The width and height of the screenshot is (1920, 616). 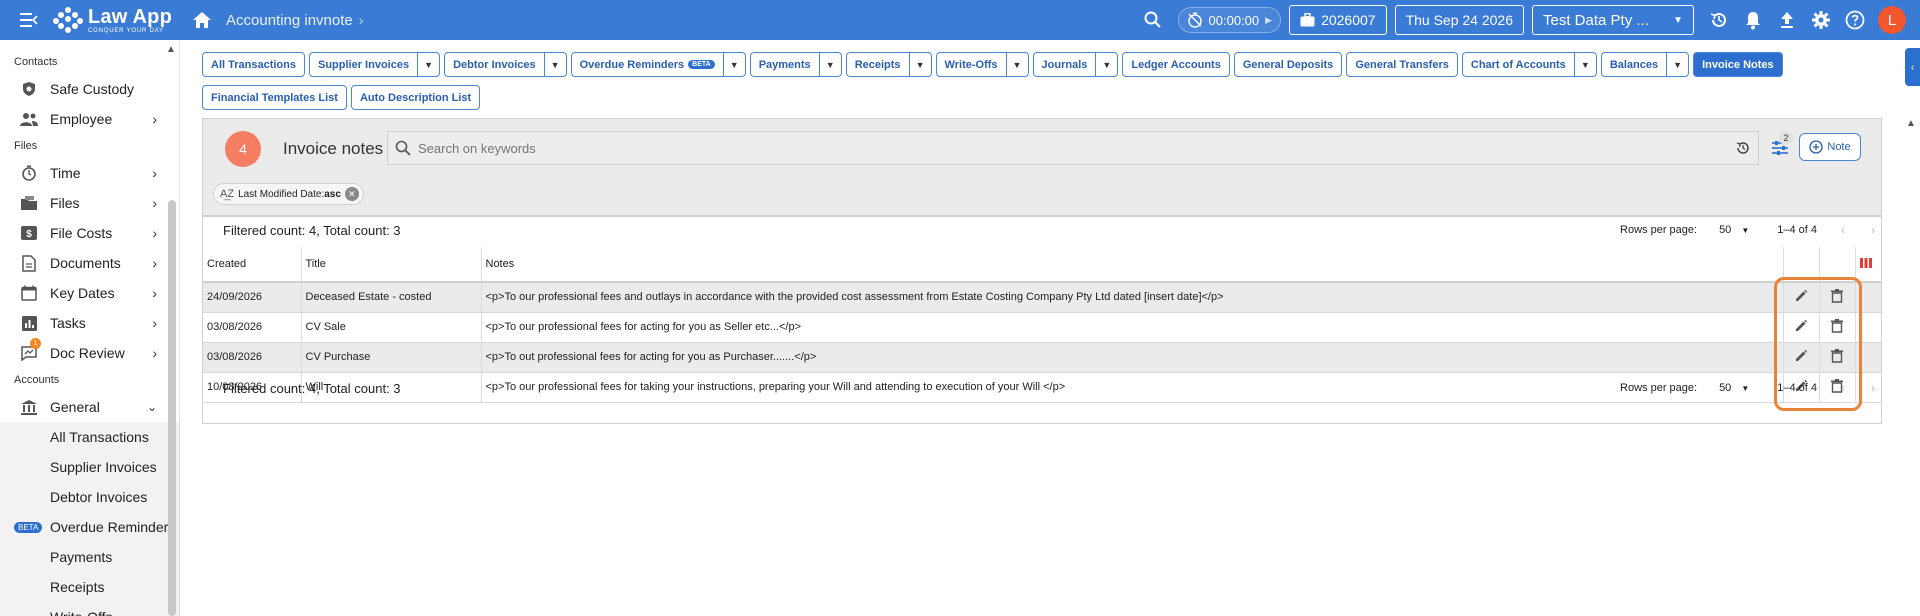 I want to click on filter-button: 2, so click(x=1780, y=147).